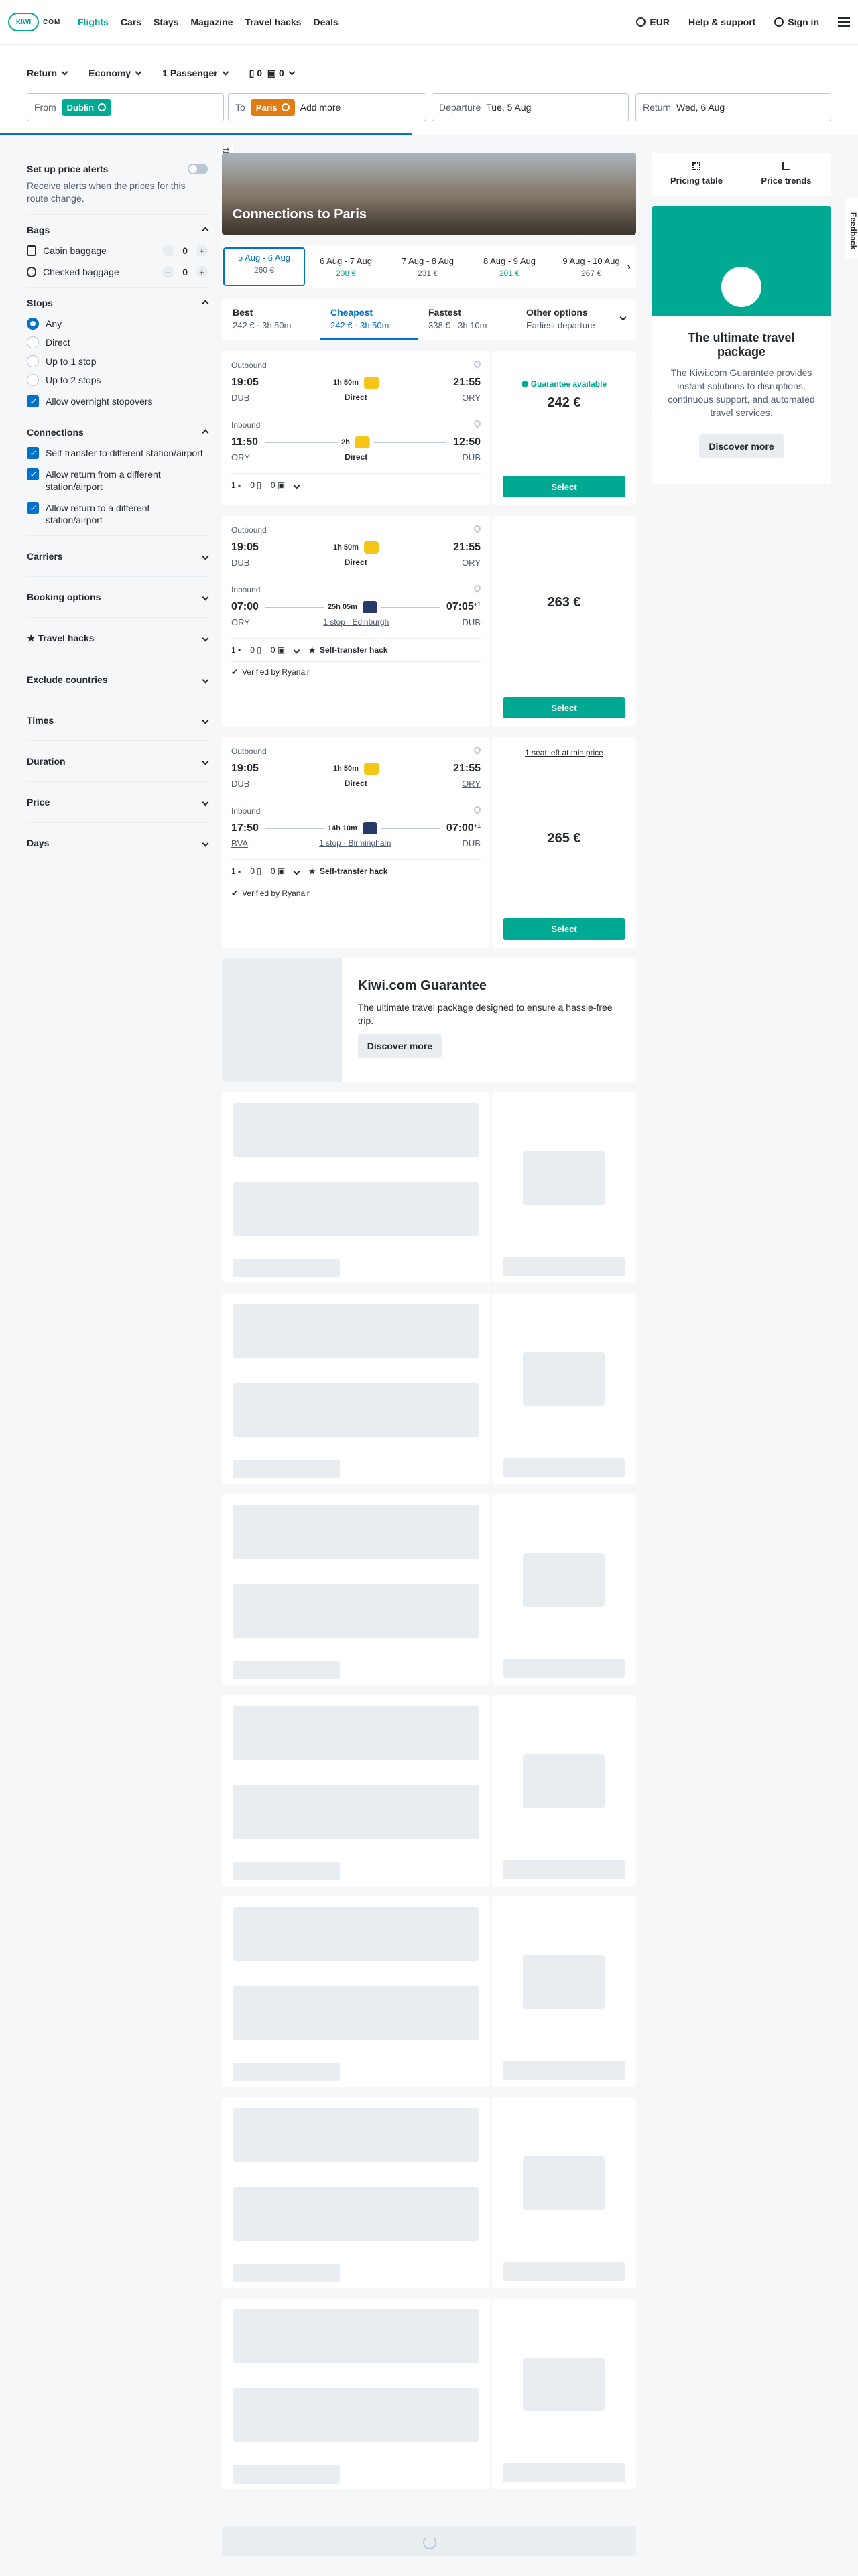  I want to click on promo-discover-more-button: Discover more, so click(741, 446).